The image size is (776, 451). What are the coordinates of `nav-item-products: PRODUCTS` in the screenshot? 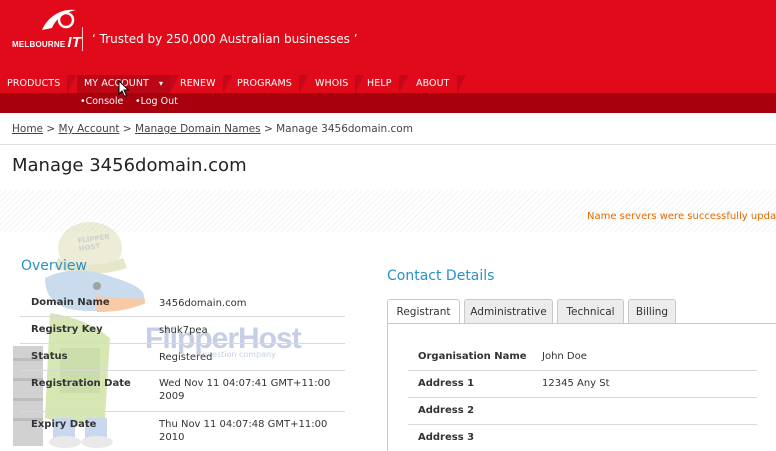 It's located at (38, 84).